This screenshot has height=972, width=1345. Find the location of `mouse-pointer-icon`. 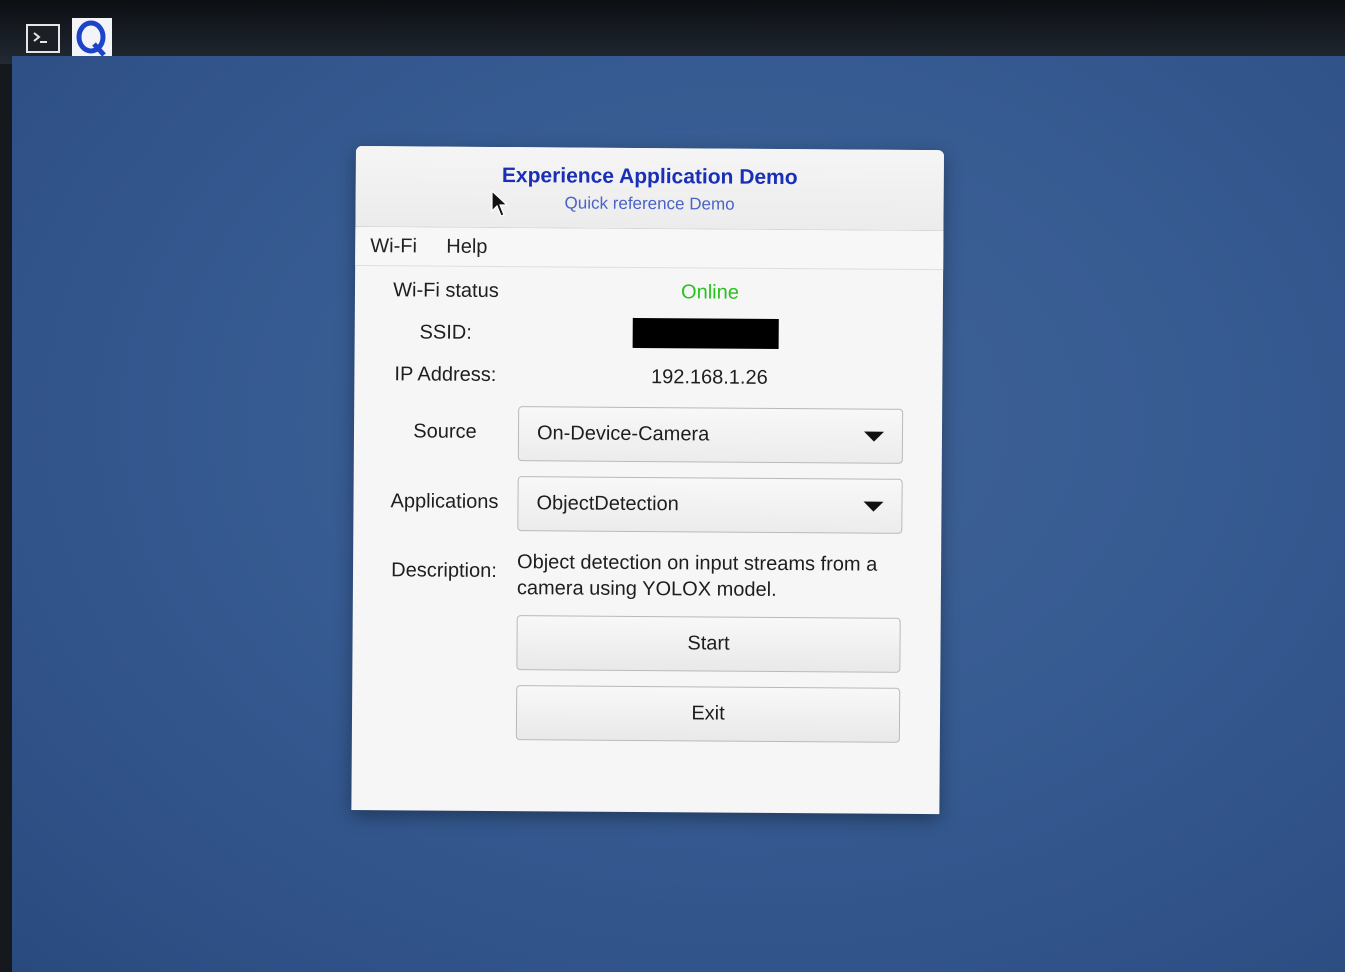

mouse-pointer-icon is located at coordinates (500, 206).